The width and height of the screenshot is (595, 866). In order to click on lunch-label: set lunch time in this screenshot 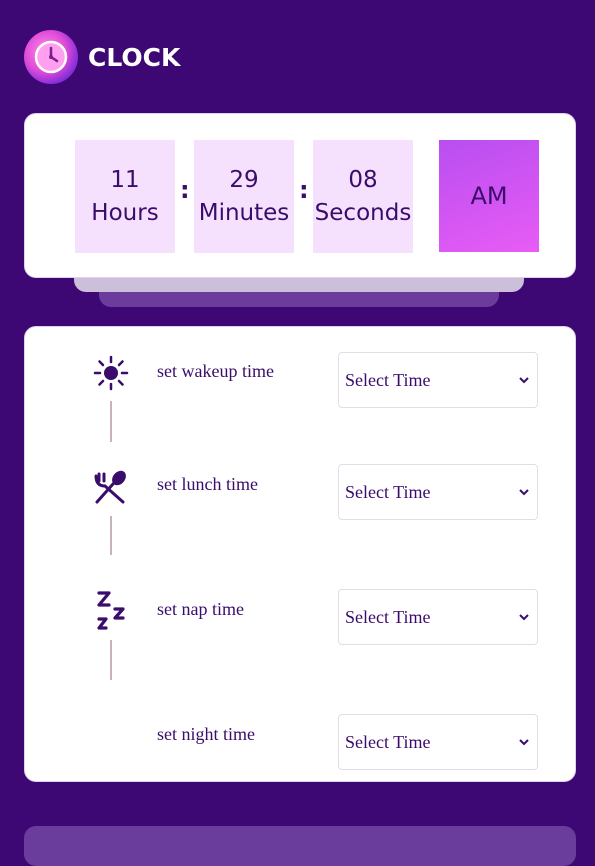, I will do `click(207, 484)`.